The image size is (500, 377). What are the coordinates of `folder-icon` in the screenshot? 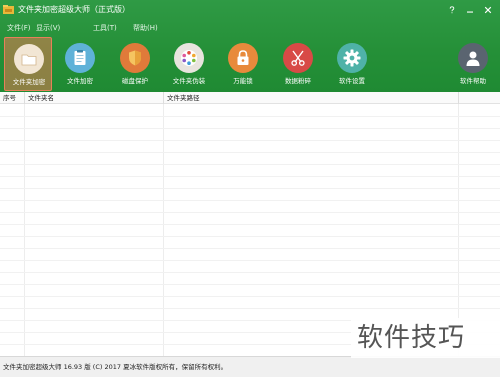 It's located at (29, 59).